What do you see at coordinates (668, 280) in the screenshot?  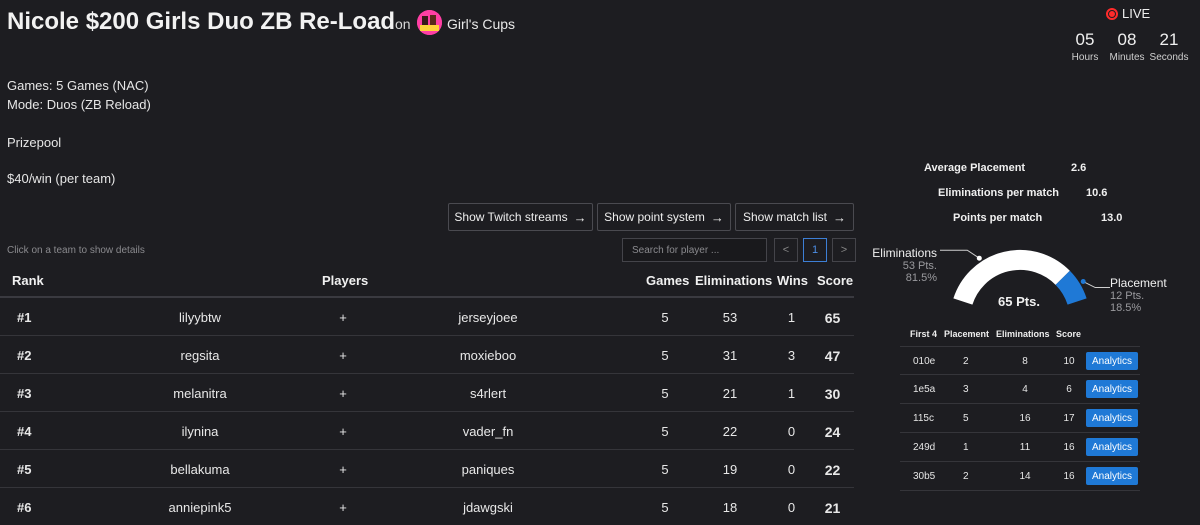 I see `games-header: Games` at bounding box center [668, 280].